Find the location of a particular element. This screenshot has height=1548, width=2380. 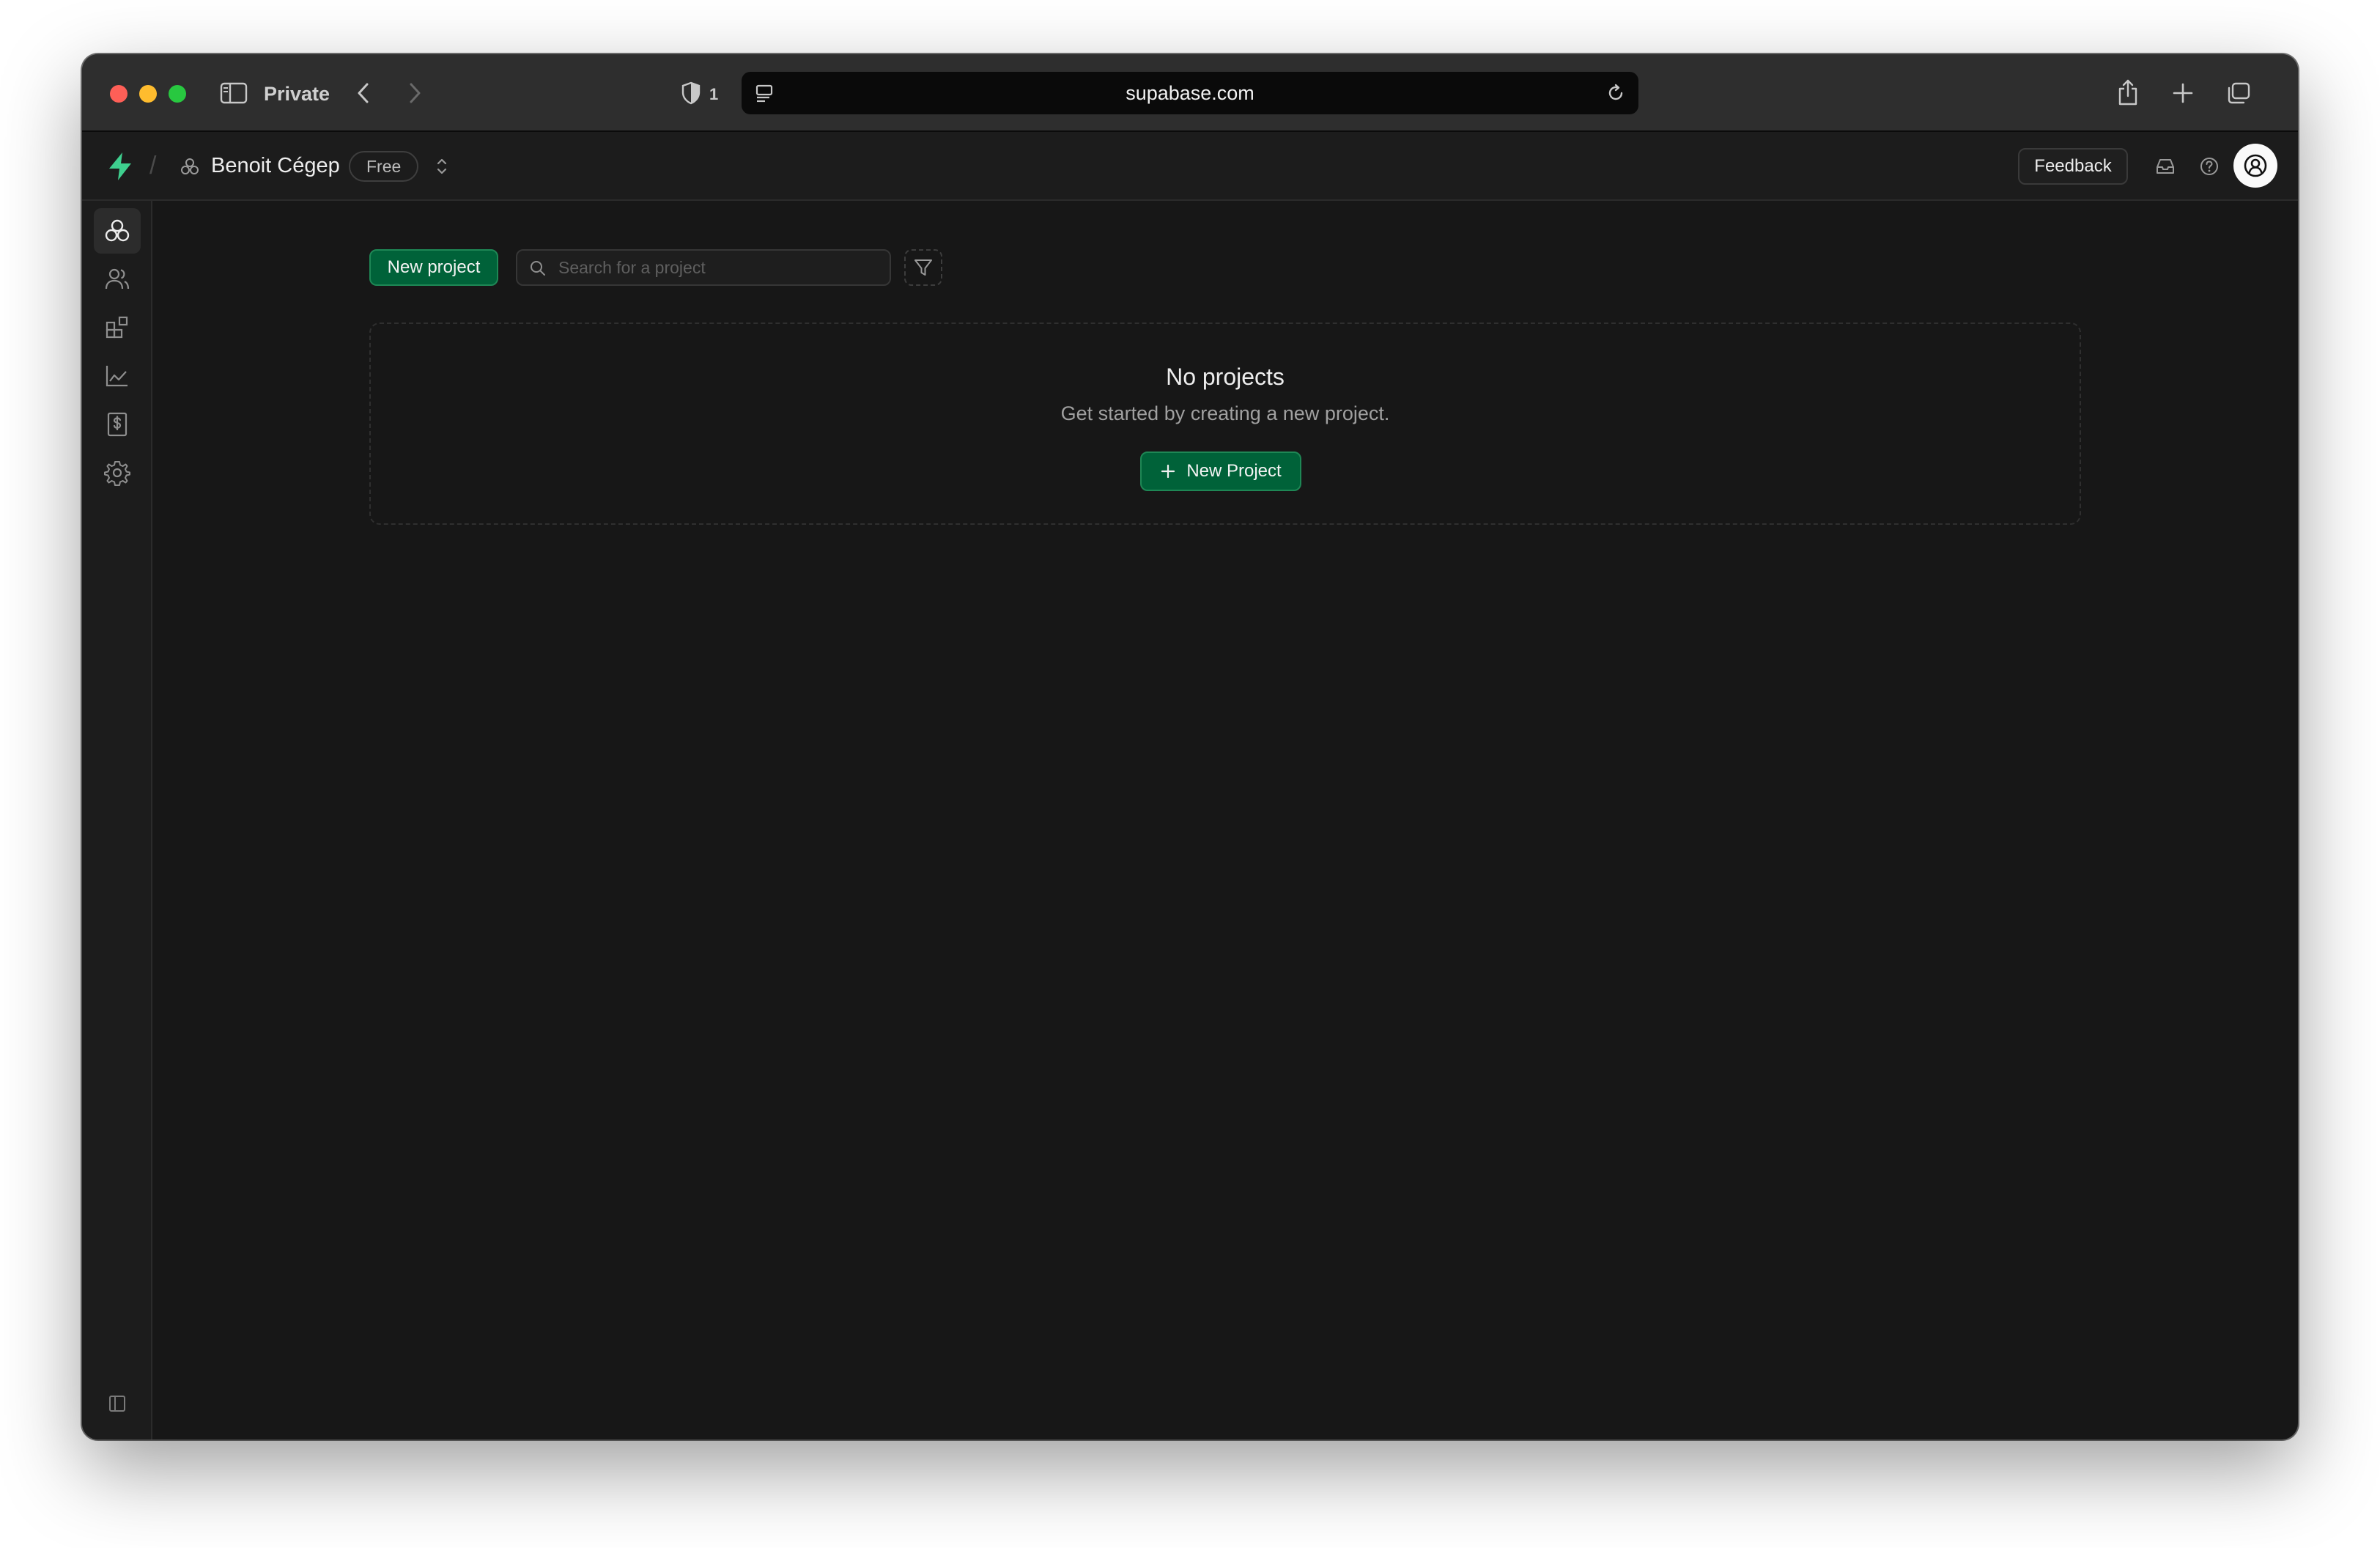

sidebar-item-projects is located at coordinates (117, 231).